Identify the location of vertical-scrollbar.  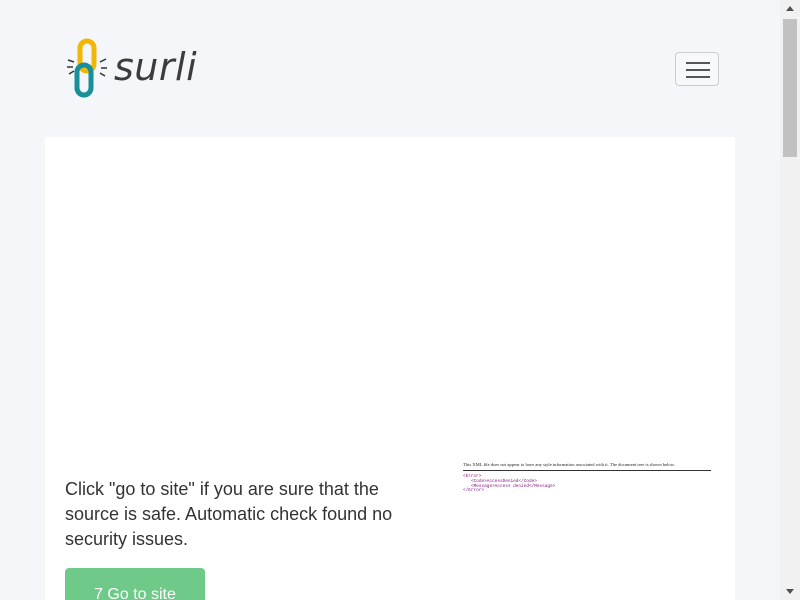
(790, 300).